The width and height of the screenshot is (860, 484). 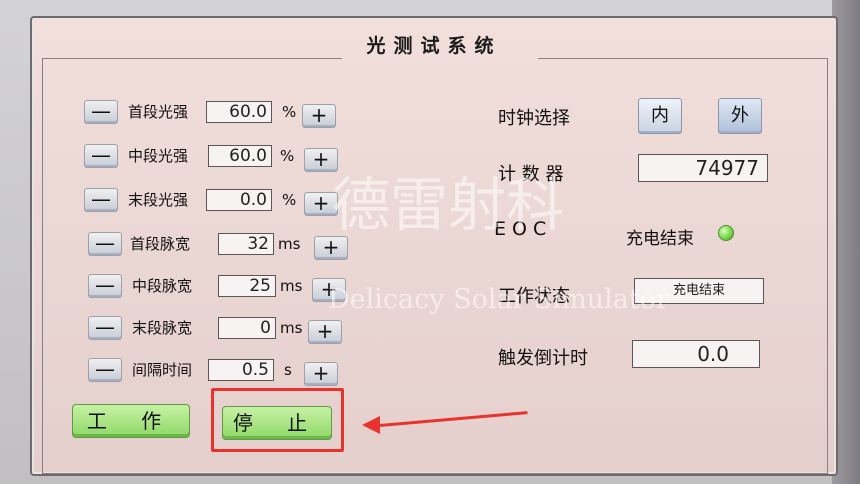 What do you see at coordinates (288, 370) in the screenshot?
I see `interval-time-unit: s` at bounding box center [288, 370].